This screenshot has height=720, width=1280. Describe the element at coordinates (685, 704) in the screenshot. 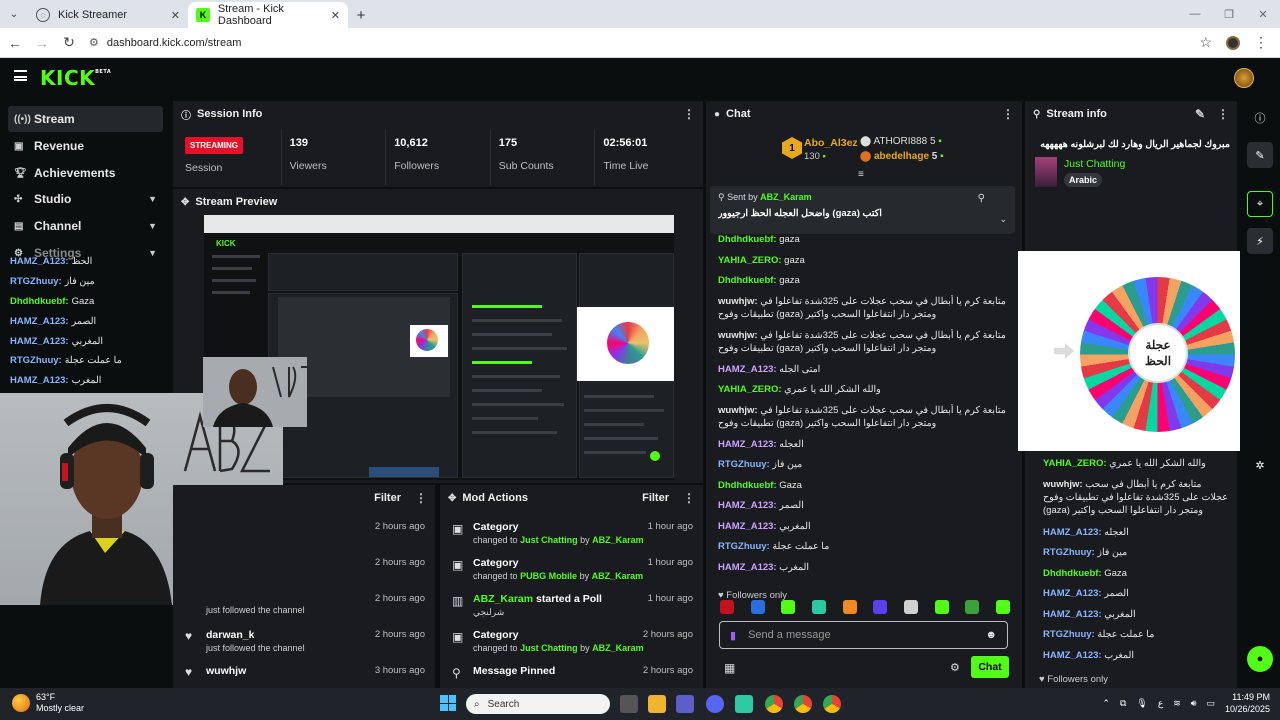

I see `teams-icon` at that location.